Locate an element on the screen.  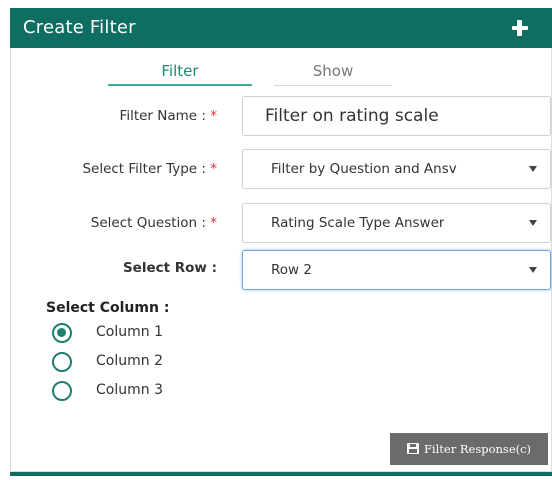
question-value: Rating Scale Type Answer is located at coordinates (358, 223).